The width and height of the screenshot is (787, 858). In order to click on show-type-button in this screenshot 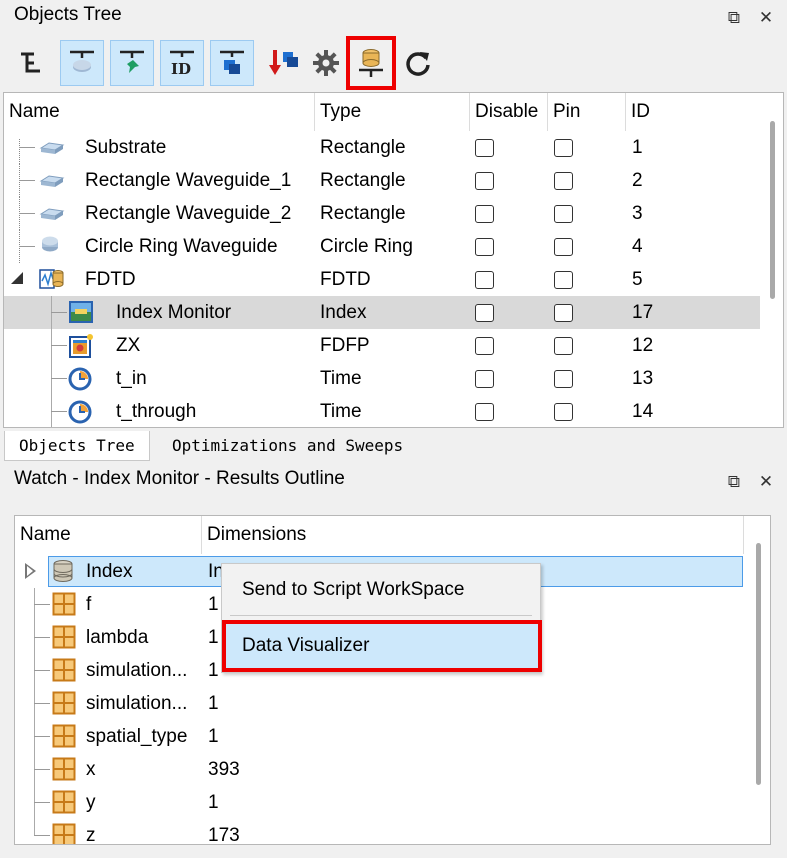, I will do `click(232, 63)`.